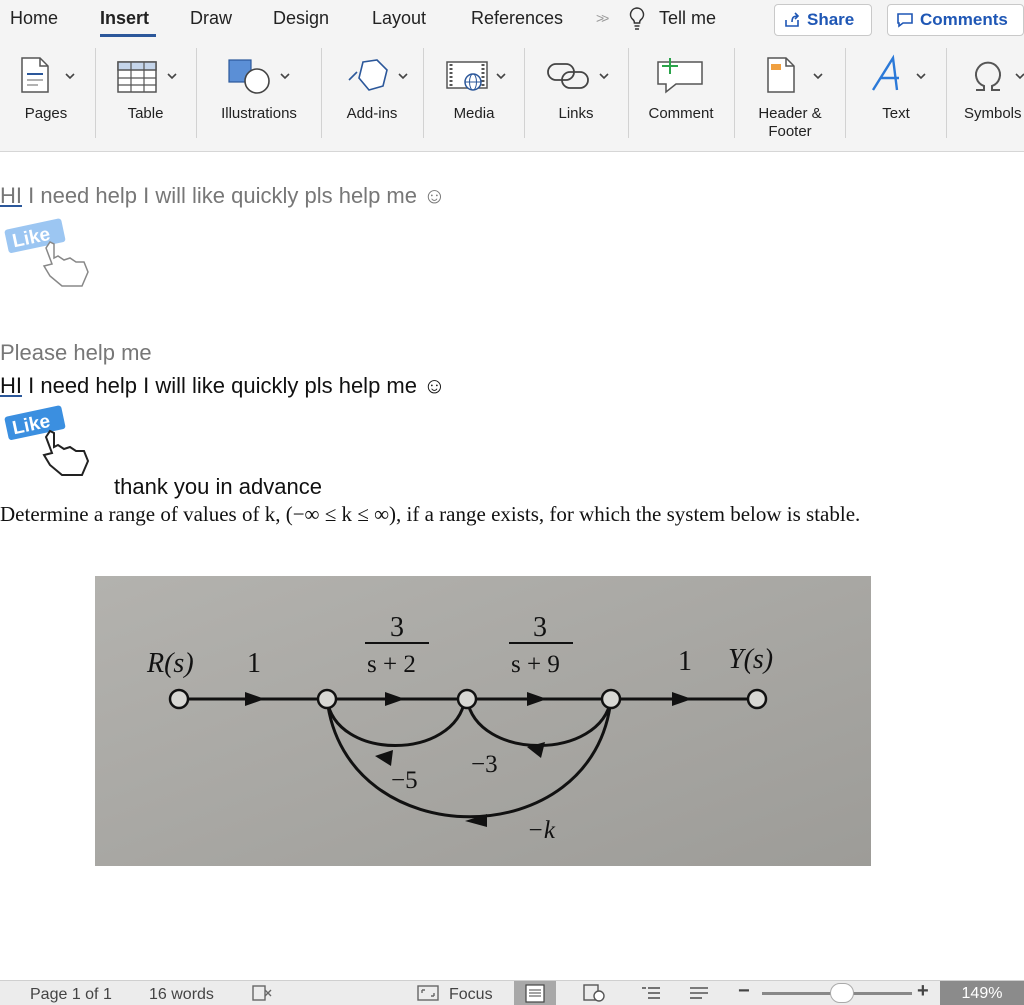 The image size is (1024, 1005). What do you see at coordinates (687, 18) in the screenshot?
I see `tell-me-search: Tell me` at bounding box center [687, 18].